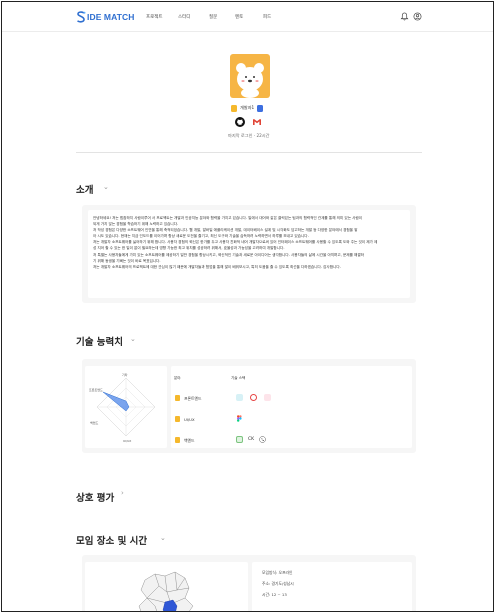  What do you see at coordinates (274, 594) in the screenshot?
I see `meeting-time: 시간: 12 ~ 13` at bounding box center [274, 594].